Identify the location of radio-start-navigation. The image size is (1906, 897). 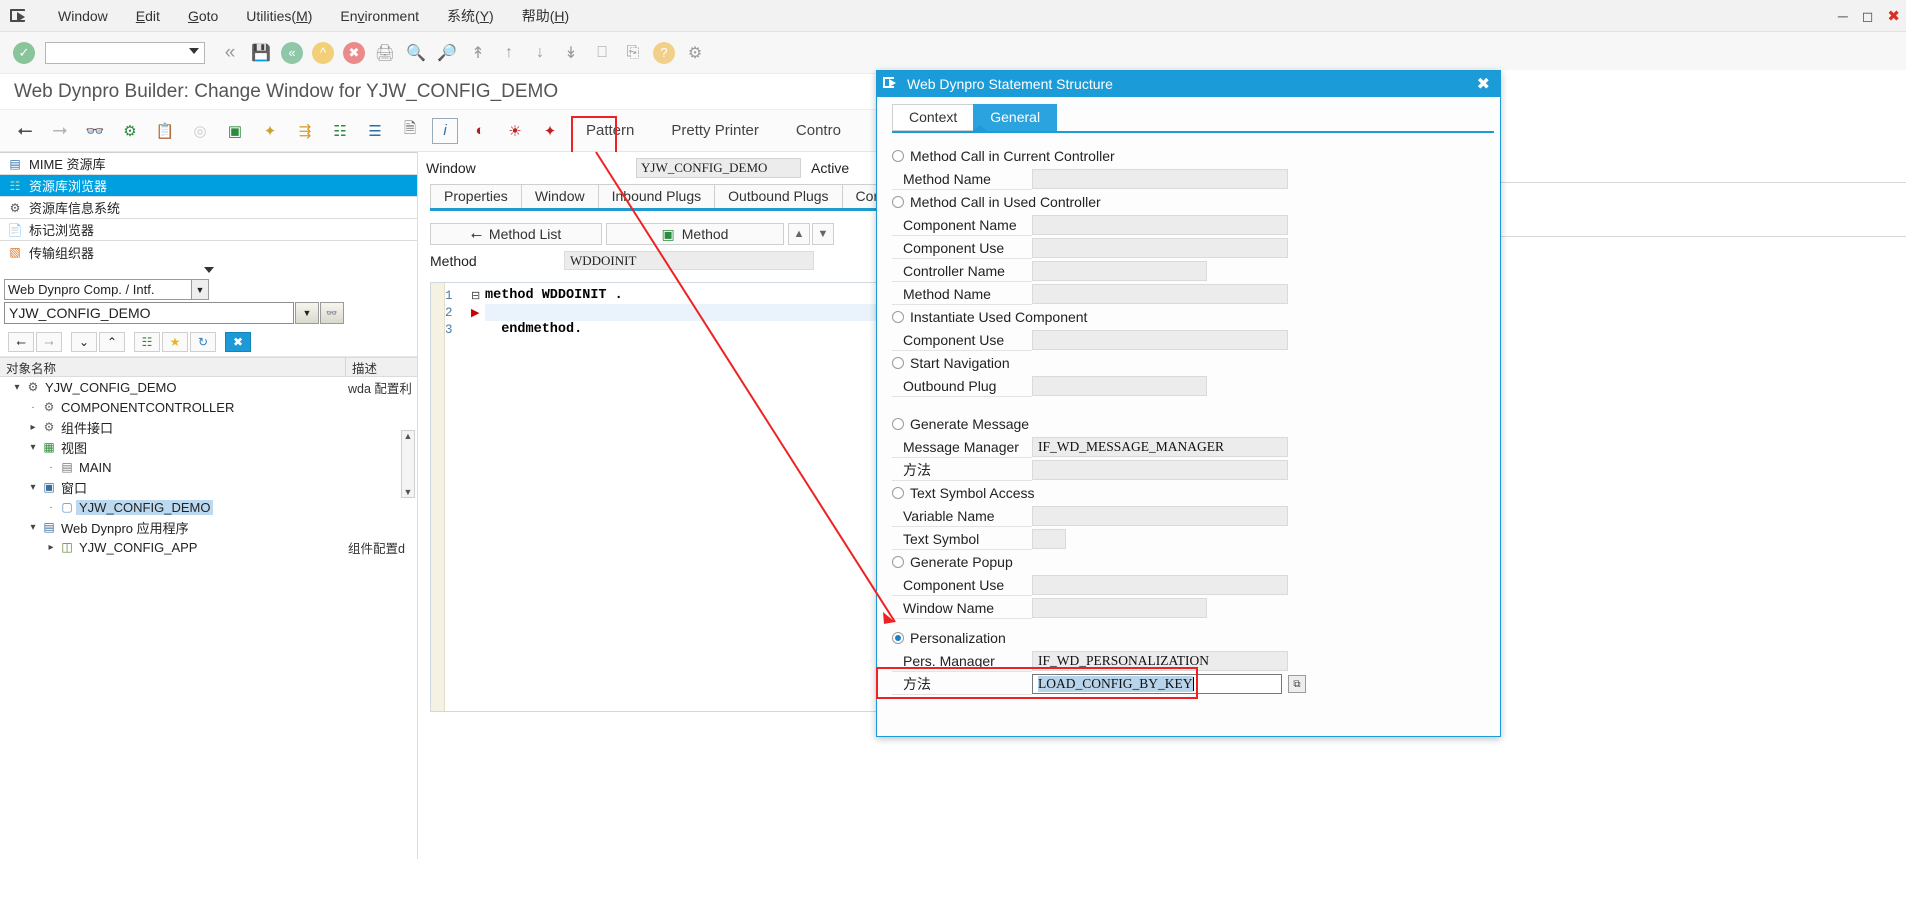
(898, 362).